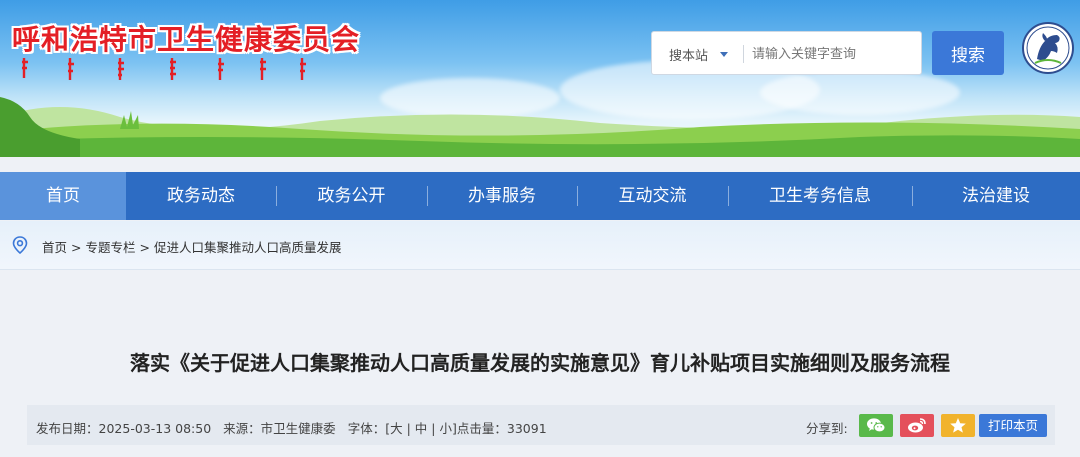  I want to click on breadcrumb: 首页 > 专题专栏 > 促进人口集聚推动人口高质量发展, so click(540, 245).